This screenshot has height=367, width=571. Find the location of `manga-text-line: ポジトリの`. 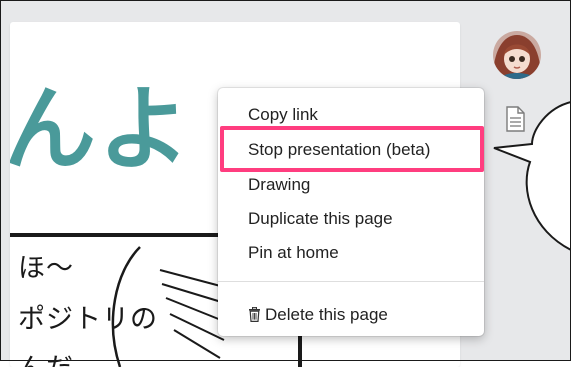

manga-text-line: ポジトリの is located at coordinates (88, 319).